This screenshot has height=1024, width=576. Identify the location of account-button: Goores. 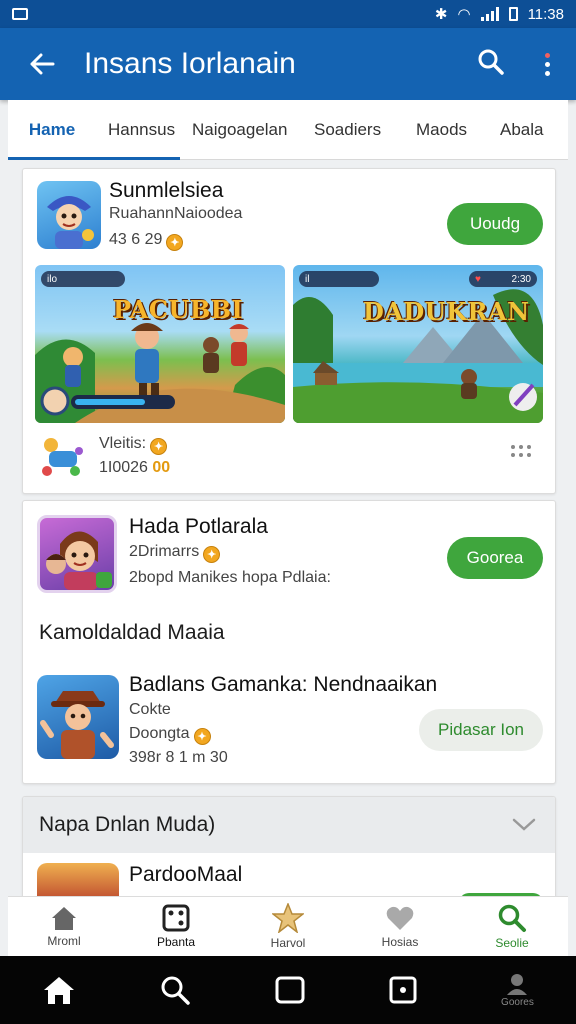
(517, 990).